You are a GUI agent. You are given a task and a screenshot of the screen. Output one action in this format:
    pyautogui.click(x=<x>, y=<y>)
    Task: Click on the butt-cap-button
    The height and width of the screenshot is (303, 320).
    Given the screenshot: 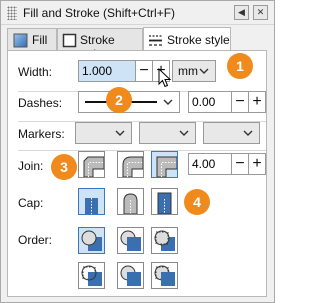 What is the action you would take?
    pyautogui.click(x=91, y=201)
    